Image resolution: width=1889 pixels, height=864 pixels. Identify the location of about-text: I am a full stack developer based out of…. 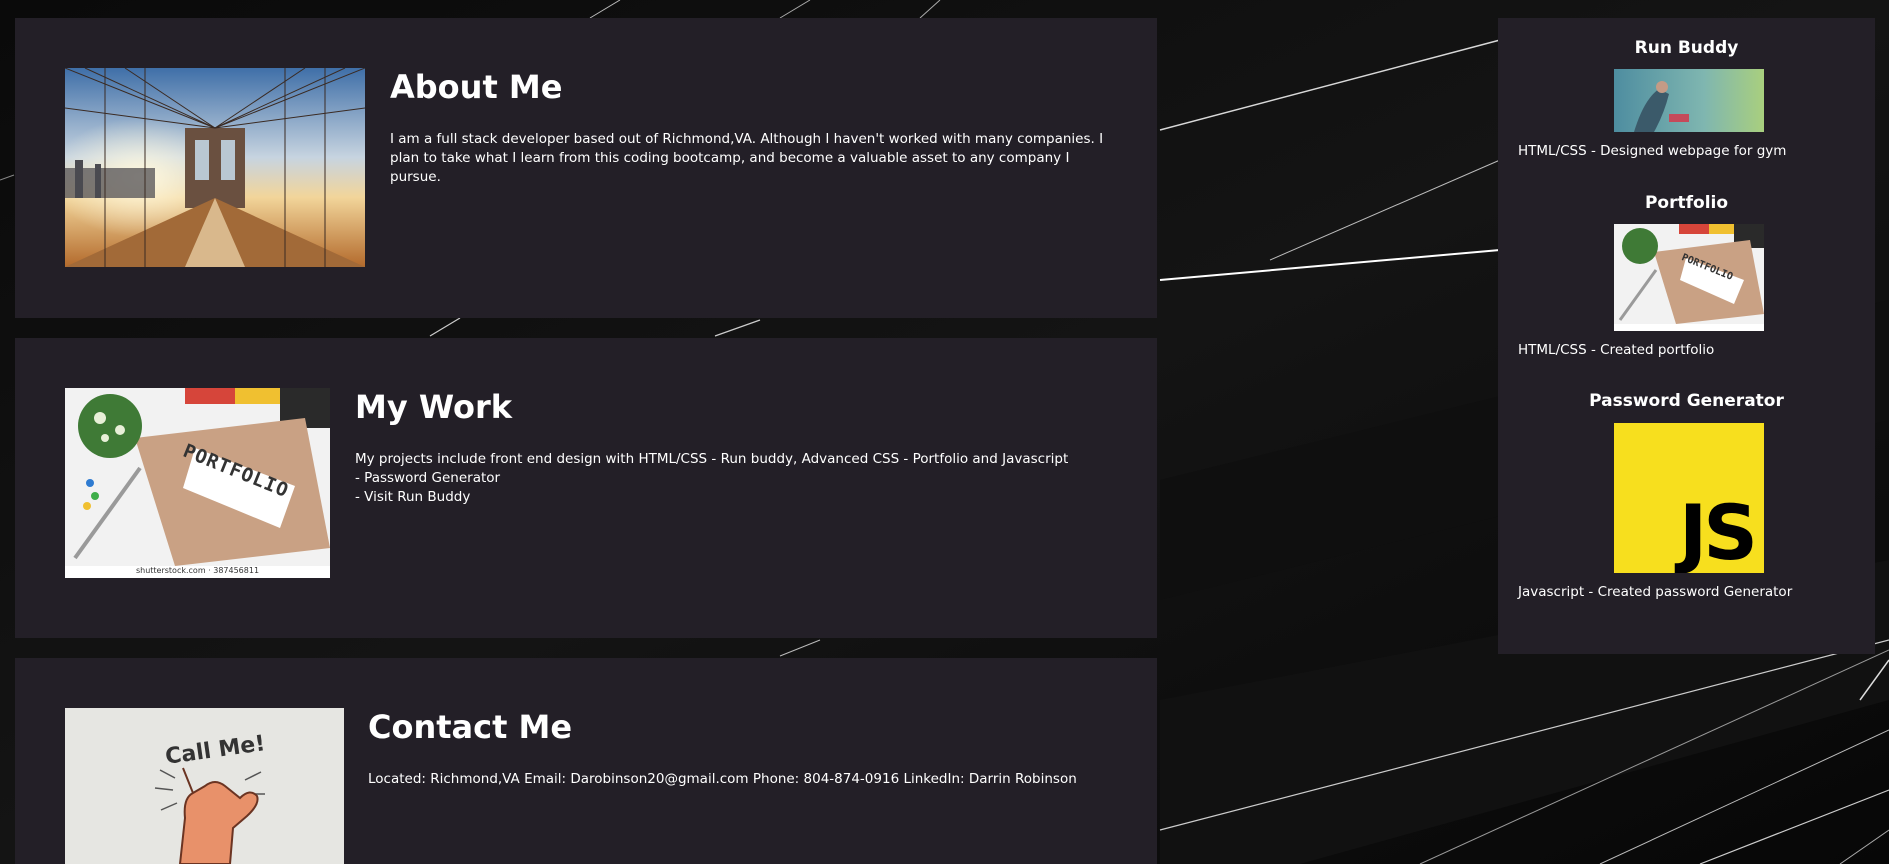
(747, 158).